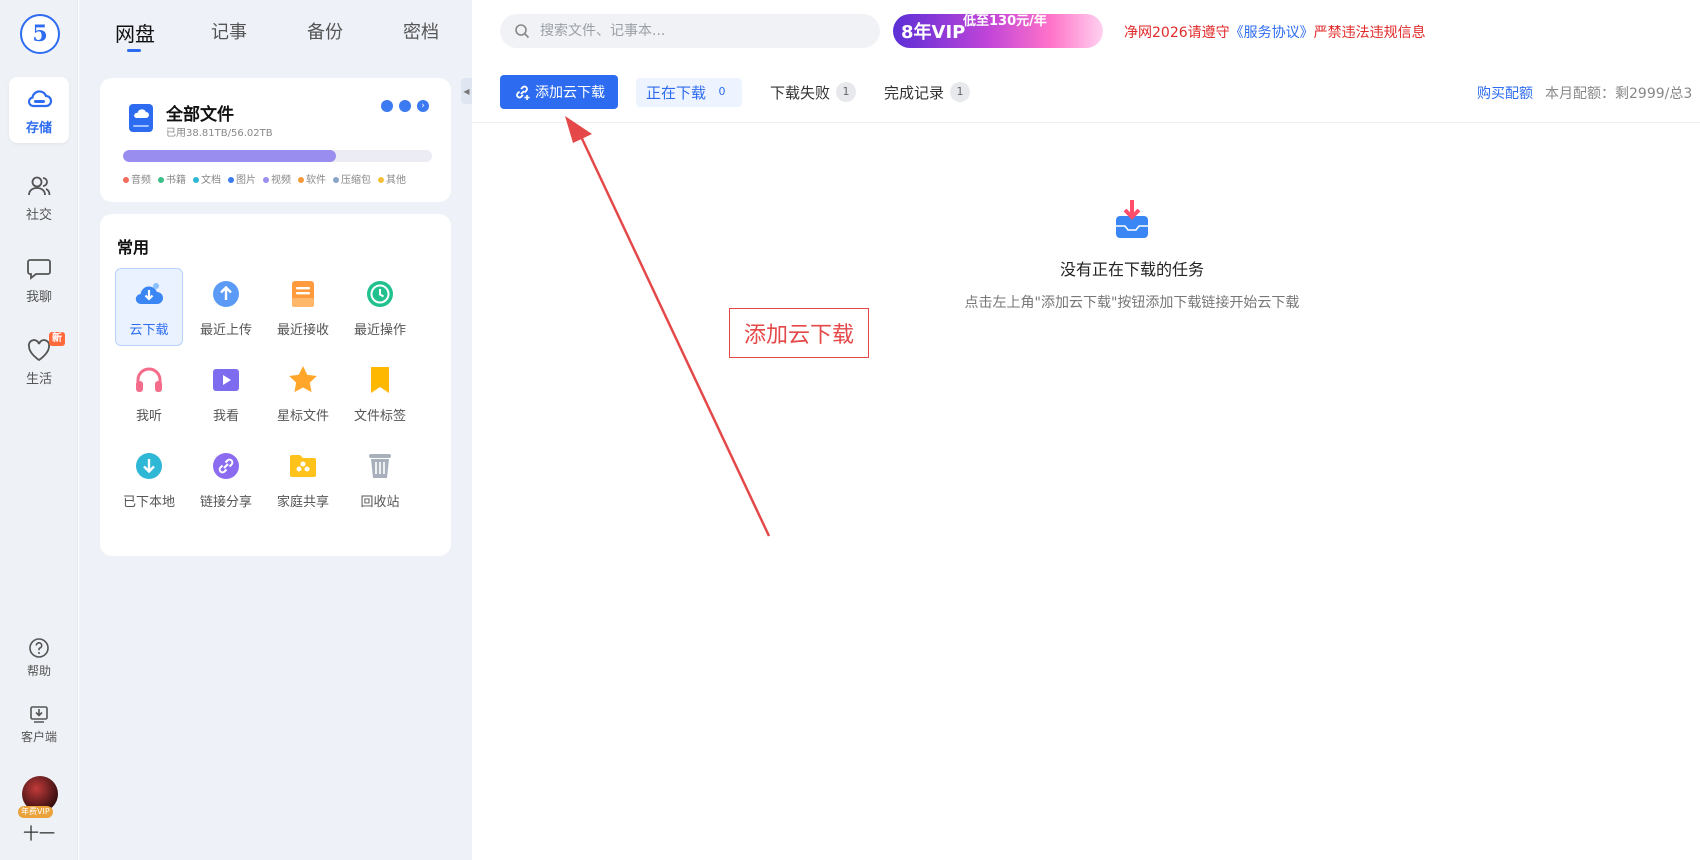 This screenshot has height=860, width=1700. What do you see at coordinates (38, 833) in the screenshot?
I see `user-name: 十一` at bounding box center [38, 833].